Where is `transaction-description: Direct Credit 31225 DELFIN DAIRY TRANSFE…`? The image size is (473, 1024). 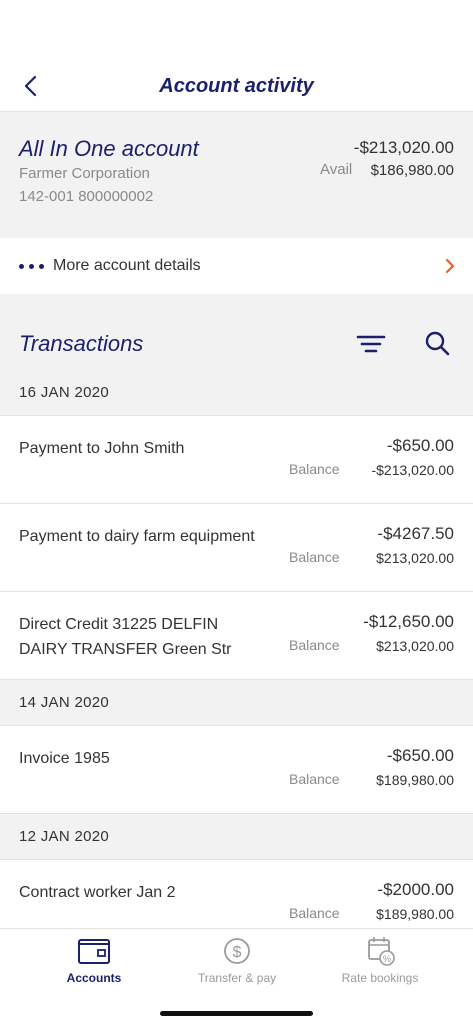
transaction-description: Direct Credit 31225 DELFIN DAIRY TRANSFE… is located at coordinates (125, 637).